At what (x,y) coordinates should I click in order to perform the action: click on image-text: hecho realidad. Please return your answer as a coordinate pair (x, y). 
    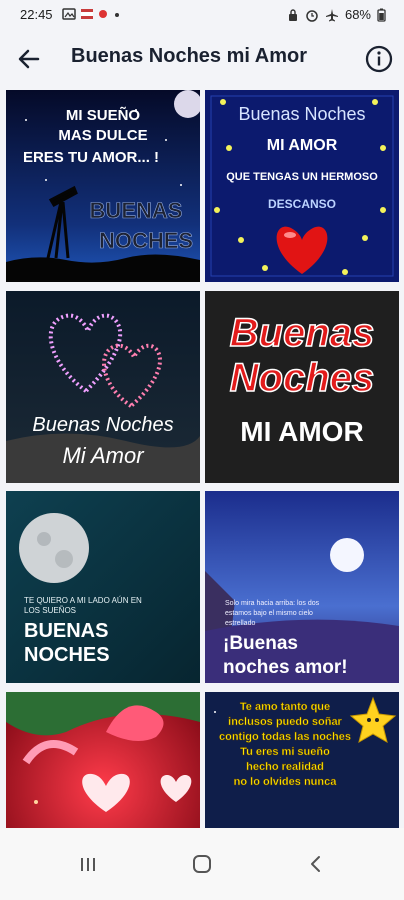
    Looking at the image, I should click on (285, 767).